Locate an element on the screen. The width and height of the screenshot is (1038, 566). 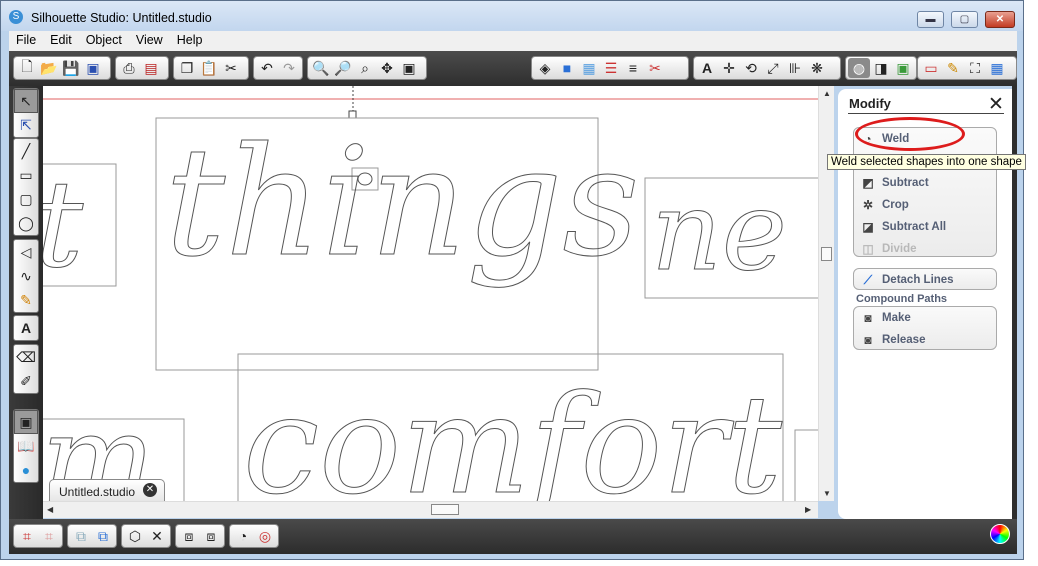
save-to-sd-icon: ▣ is located at coordinates (93, 68).